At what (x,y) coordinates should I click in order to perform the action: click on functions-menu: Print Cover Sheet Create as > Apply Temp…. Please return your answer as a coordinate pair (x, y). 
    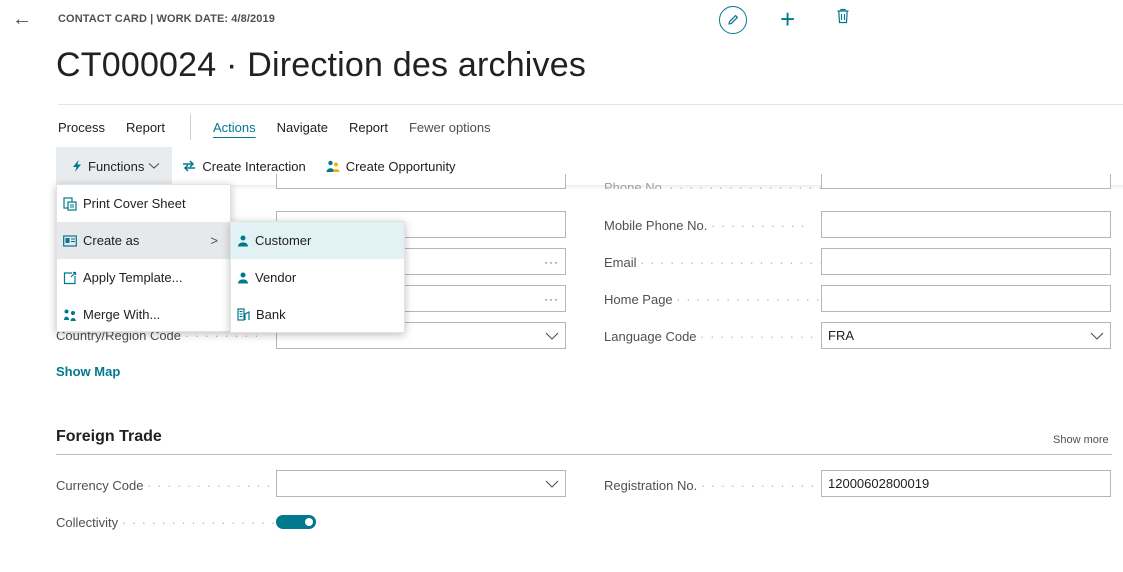
    Looking at the image, I should click on (143, 258).